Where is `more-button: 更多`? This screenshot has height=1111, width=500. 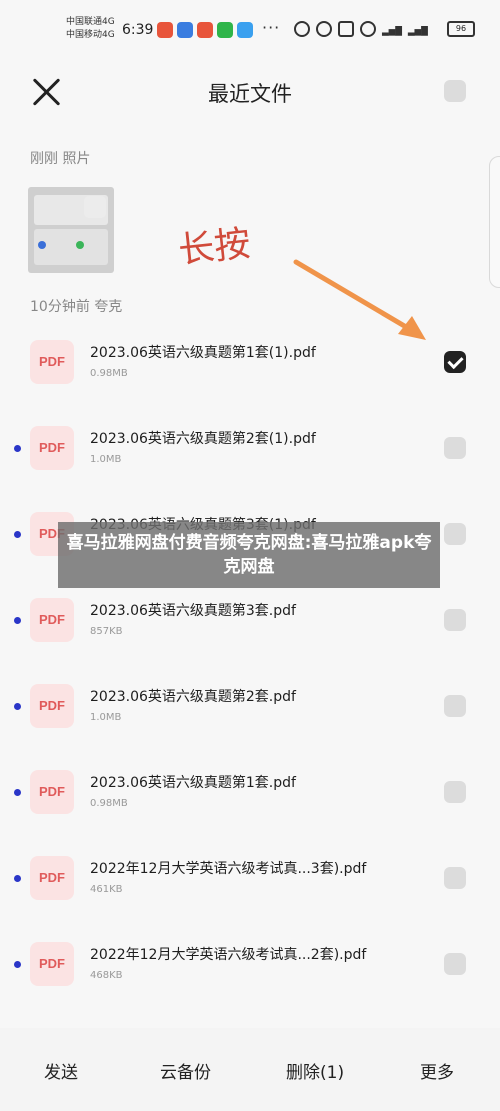
more-button: 更多 is located at coordinates (437, 1070).